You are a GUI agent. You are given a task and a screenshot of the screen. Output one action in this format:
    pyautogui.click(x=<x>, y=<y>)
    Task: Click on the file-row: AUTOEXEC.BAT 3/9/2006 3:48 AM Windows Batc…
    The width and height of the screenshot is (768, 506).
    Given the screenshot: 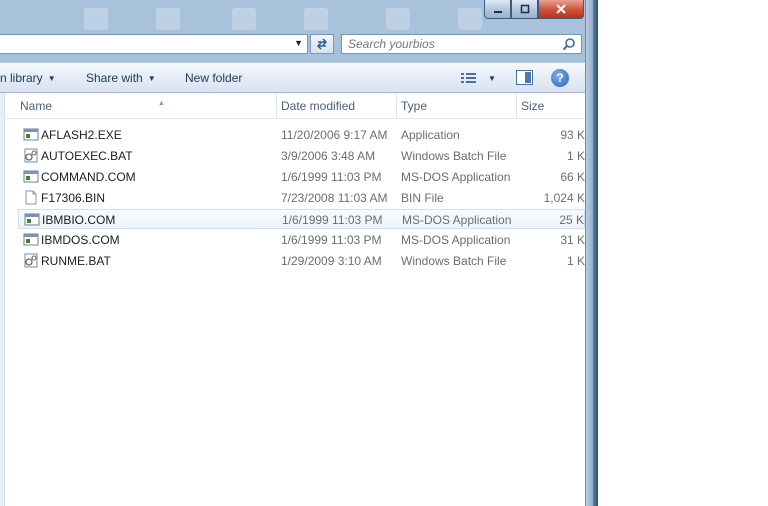 What is the action you would take?
    pyautogui.click(x=301, y=156)
    